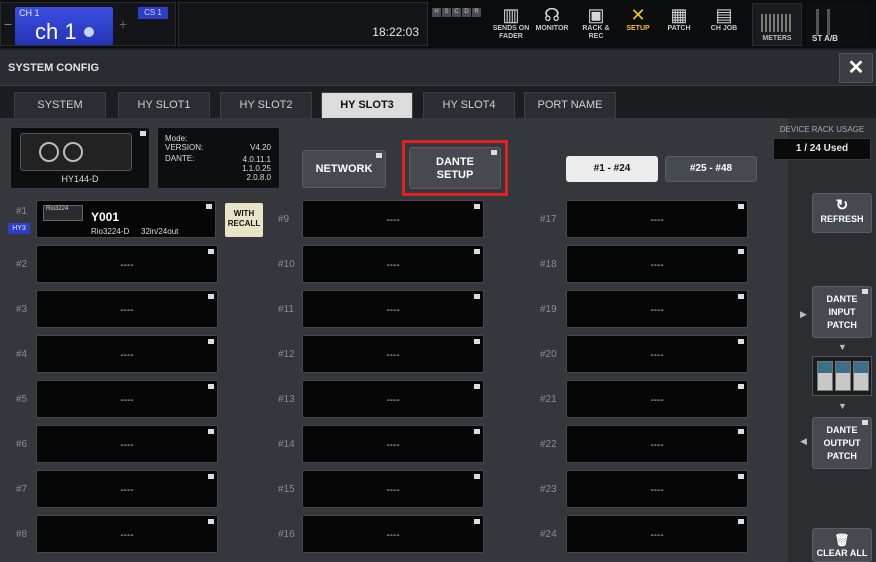 The height and width of the screenshot is (562, 876). What do you see at coordinates (803, 314) in the screenshot?
I see `arrow-right-icon: ▶` at bounding box center [803, 314].